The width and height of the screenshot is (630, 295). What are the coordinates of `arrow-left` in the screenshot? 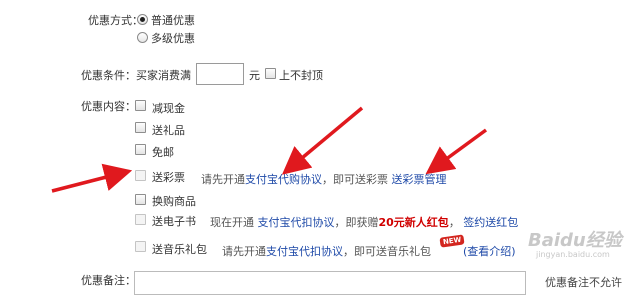 It's located at (92, 178).